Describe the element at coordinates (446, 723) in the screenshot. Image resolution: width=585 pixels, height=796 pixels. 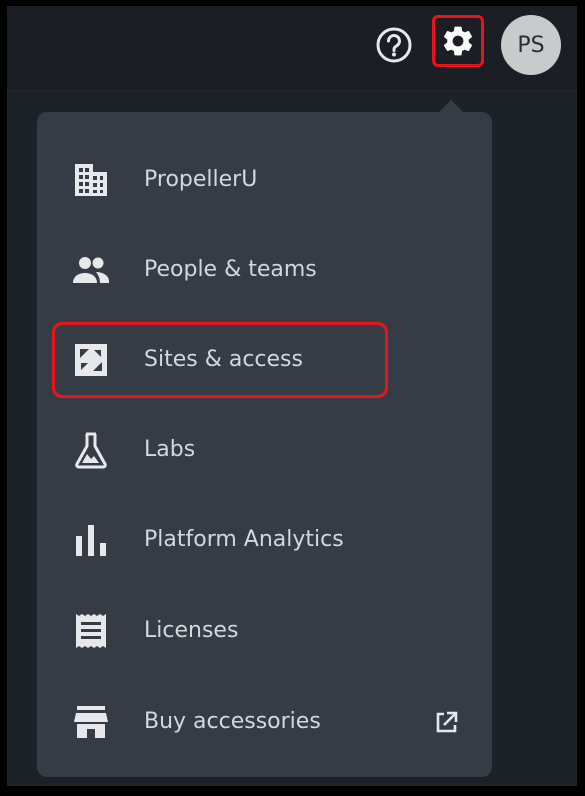
I see `external-link-icon` at that location.